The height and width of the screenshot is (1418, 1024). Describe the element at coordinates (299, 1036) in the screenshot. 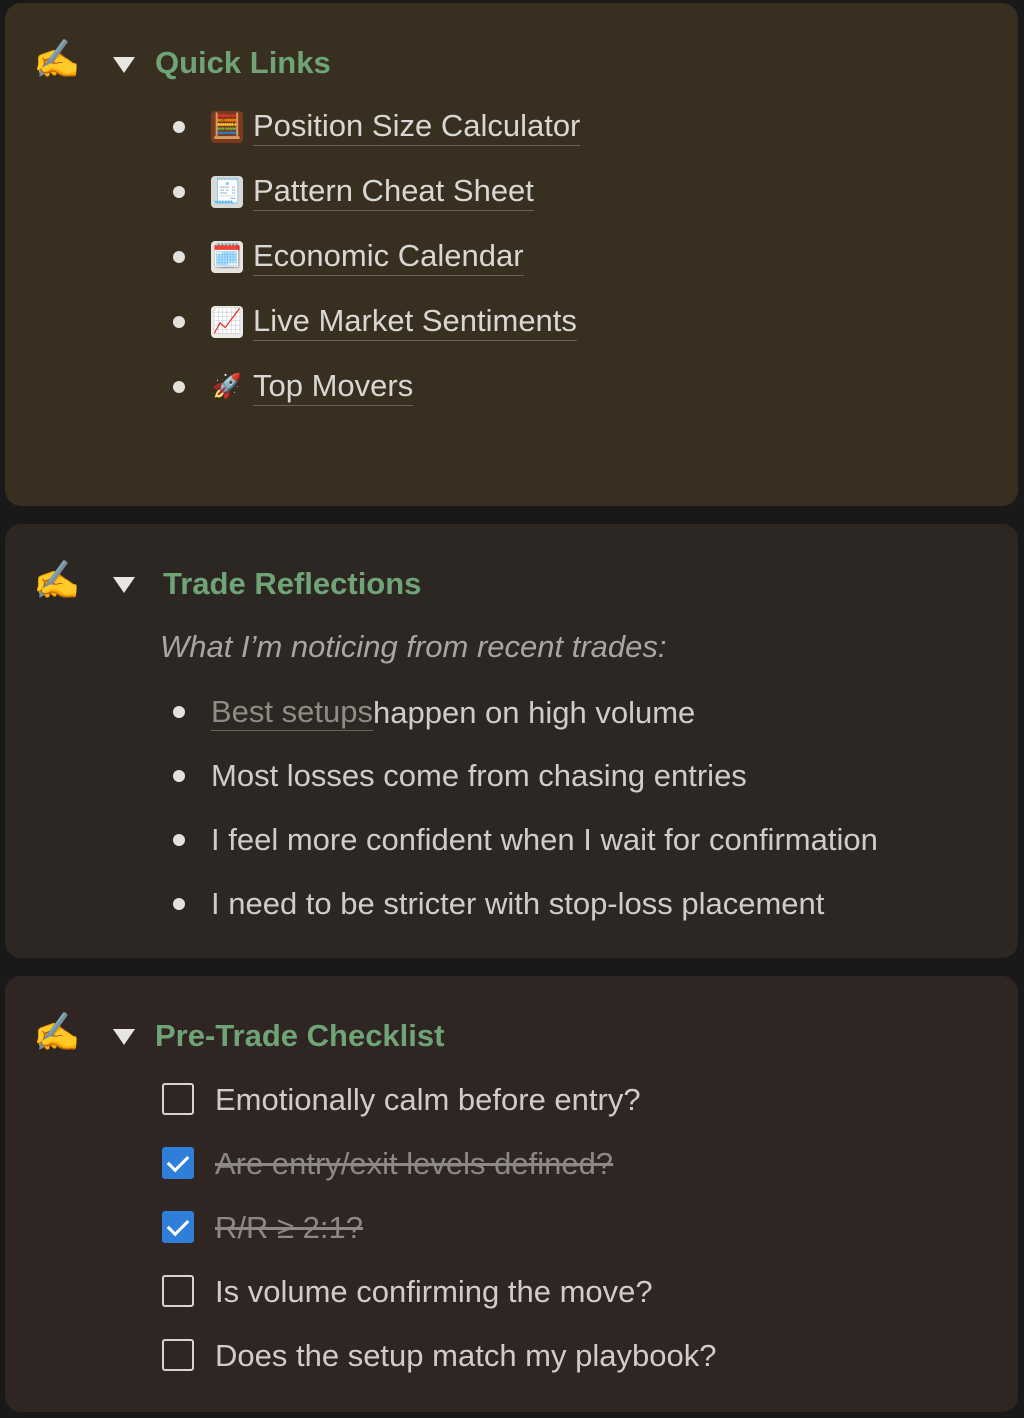

I see `pre-trade-checklist-heading: Pre-Trade Checklist` at that location.